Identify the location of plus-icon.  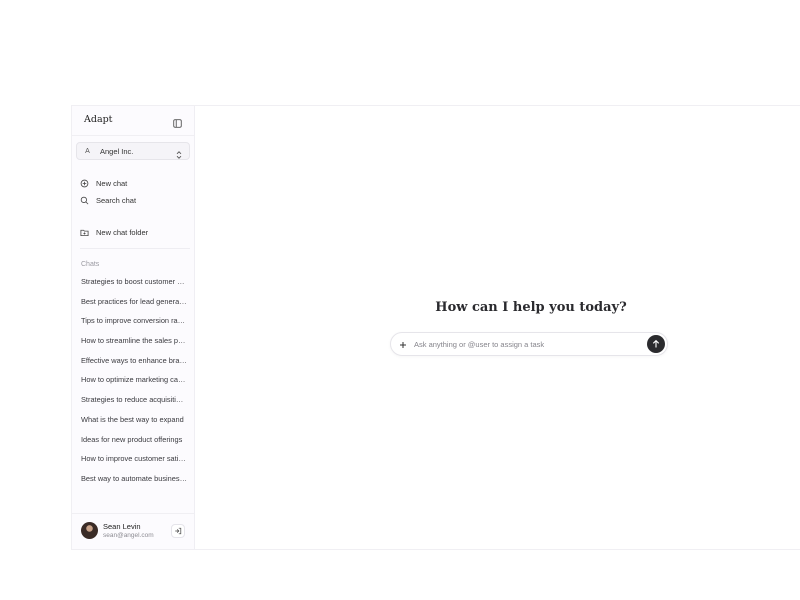
(403, 344).